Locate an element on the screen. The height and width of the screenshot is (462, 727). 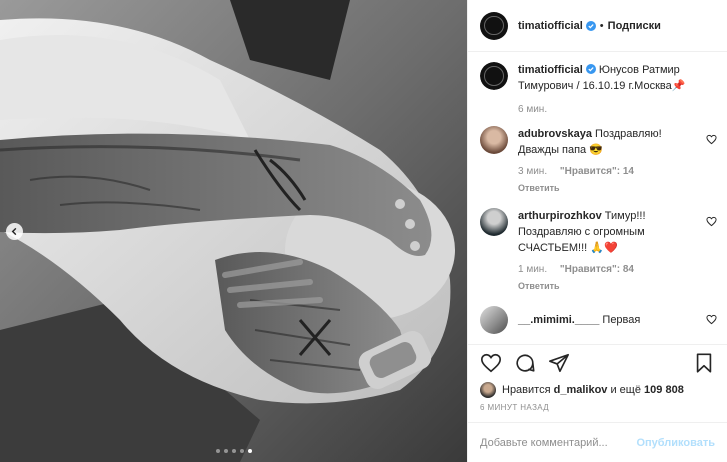
likes-summary: Нравится d_malikov и ещё 109 808 is located at coordinates (597, 390).